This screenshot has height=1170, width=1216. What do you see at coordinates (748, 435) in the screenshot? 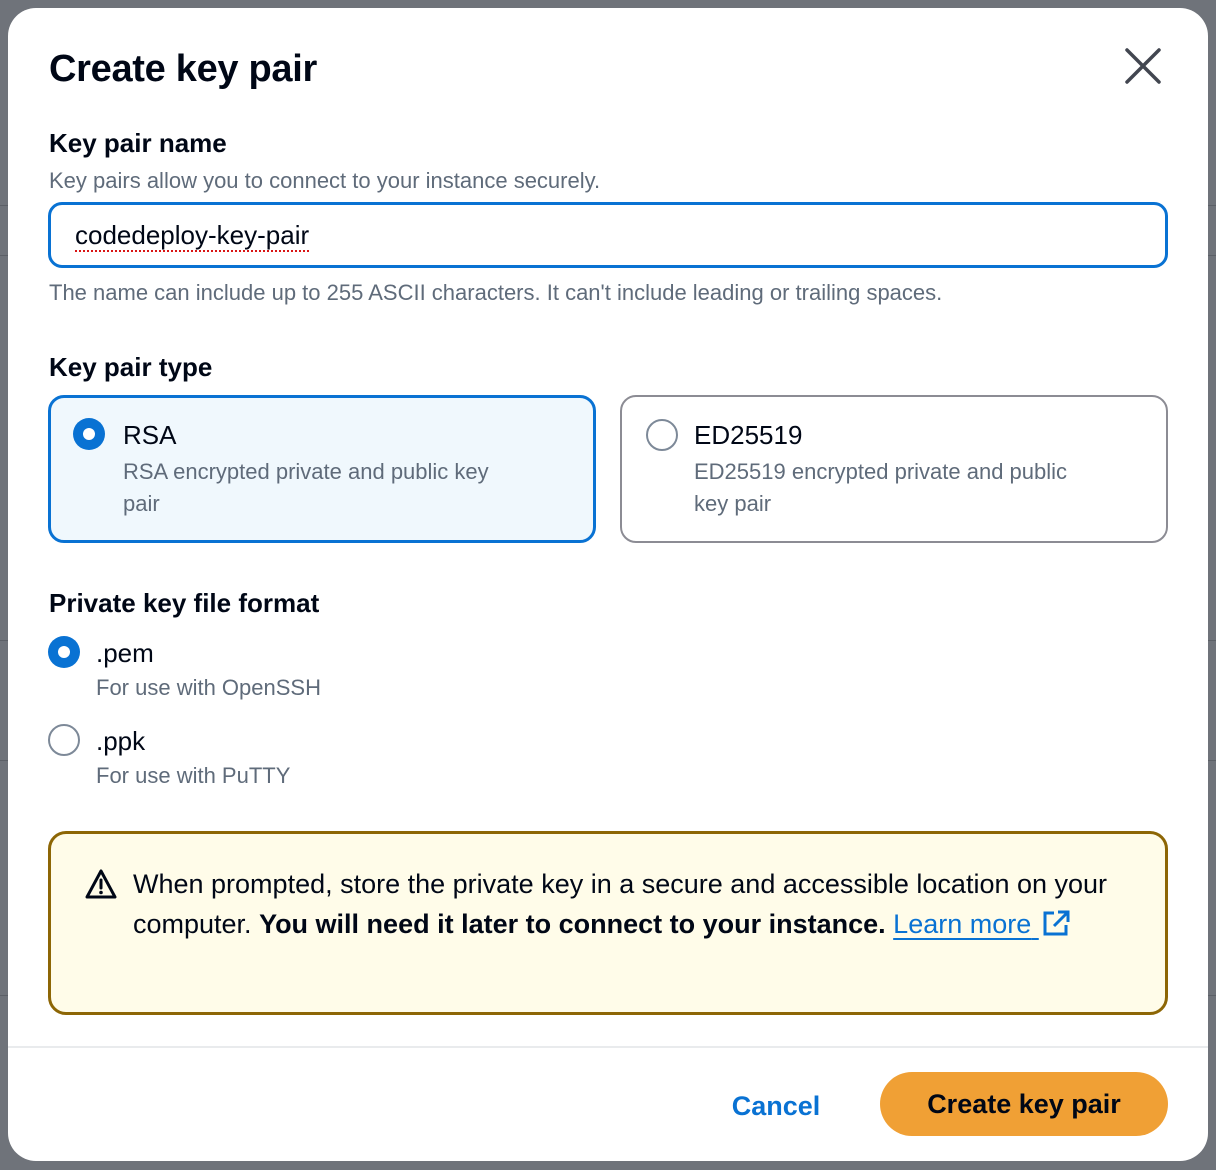
I see `ed25519-title: ED25519` at bounding box center [748, 435].